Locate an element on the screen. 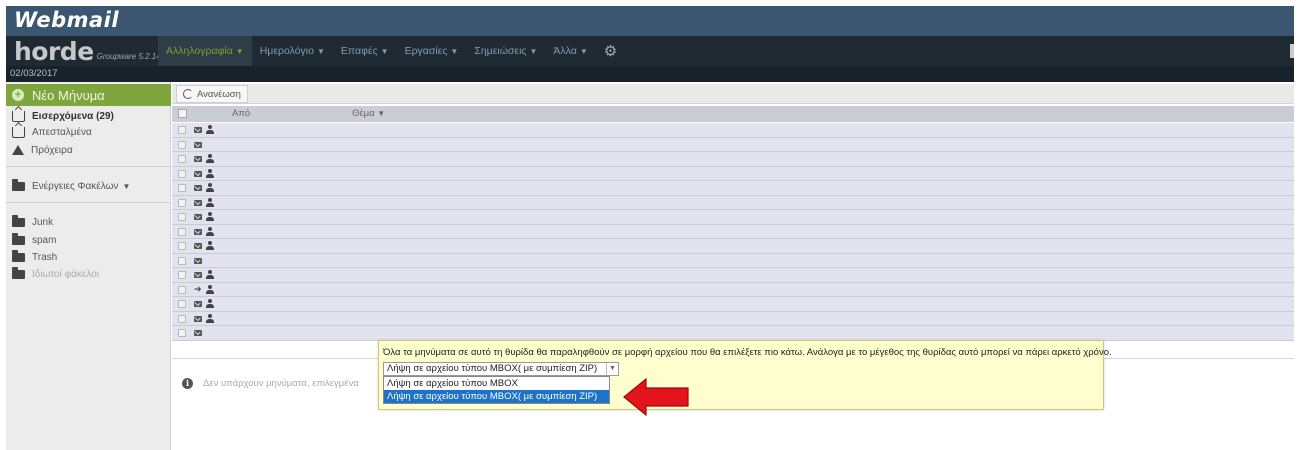 The height and width of the screenshot is (450, 1300). menu-notes-label: Σημειώσεις is located at coordinates (500, 51).